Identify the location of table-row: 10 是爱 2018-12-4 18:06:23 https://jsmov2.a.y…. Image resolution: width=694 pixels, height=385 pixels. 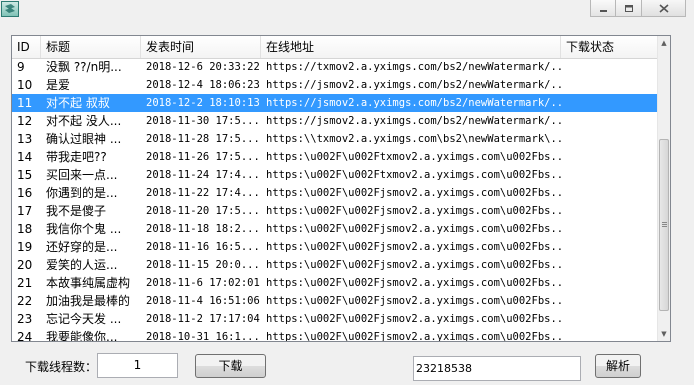
(335, 85).